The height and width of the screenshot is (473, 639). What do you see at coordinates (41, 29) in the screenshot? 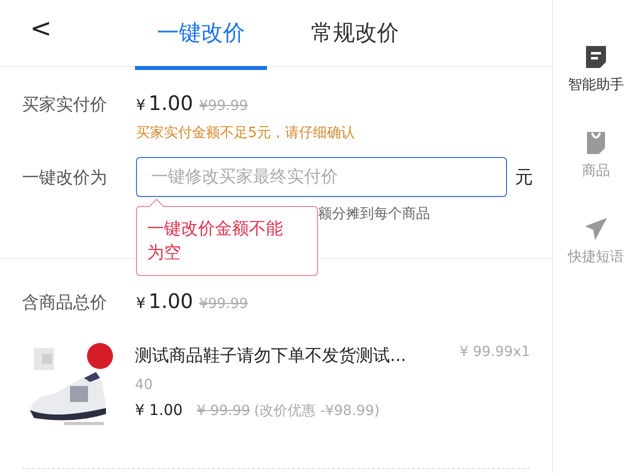
I see `back-button: <` at bounding box center [41, 29].